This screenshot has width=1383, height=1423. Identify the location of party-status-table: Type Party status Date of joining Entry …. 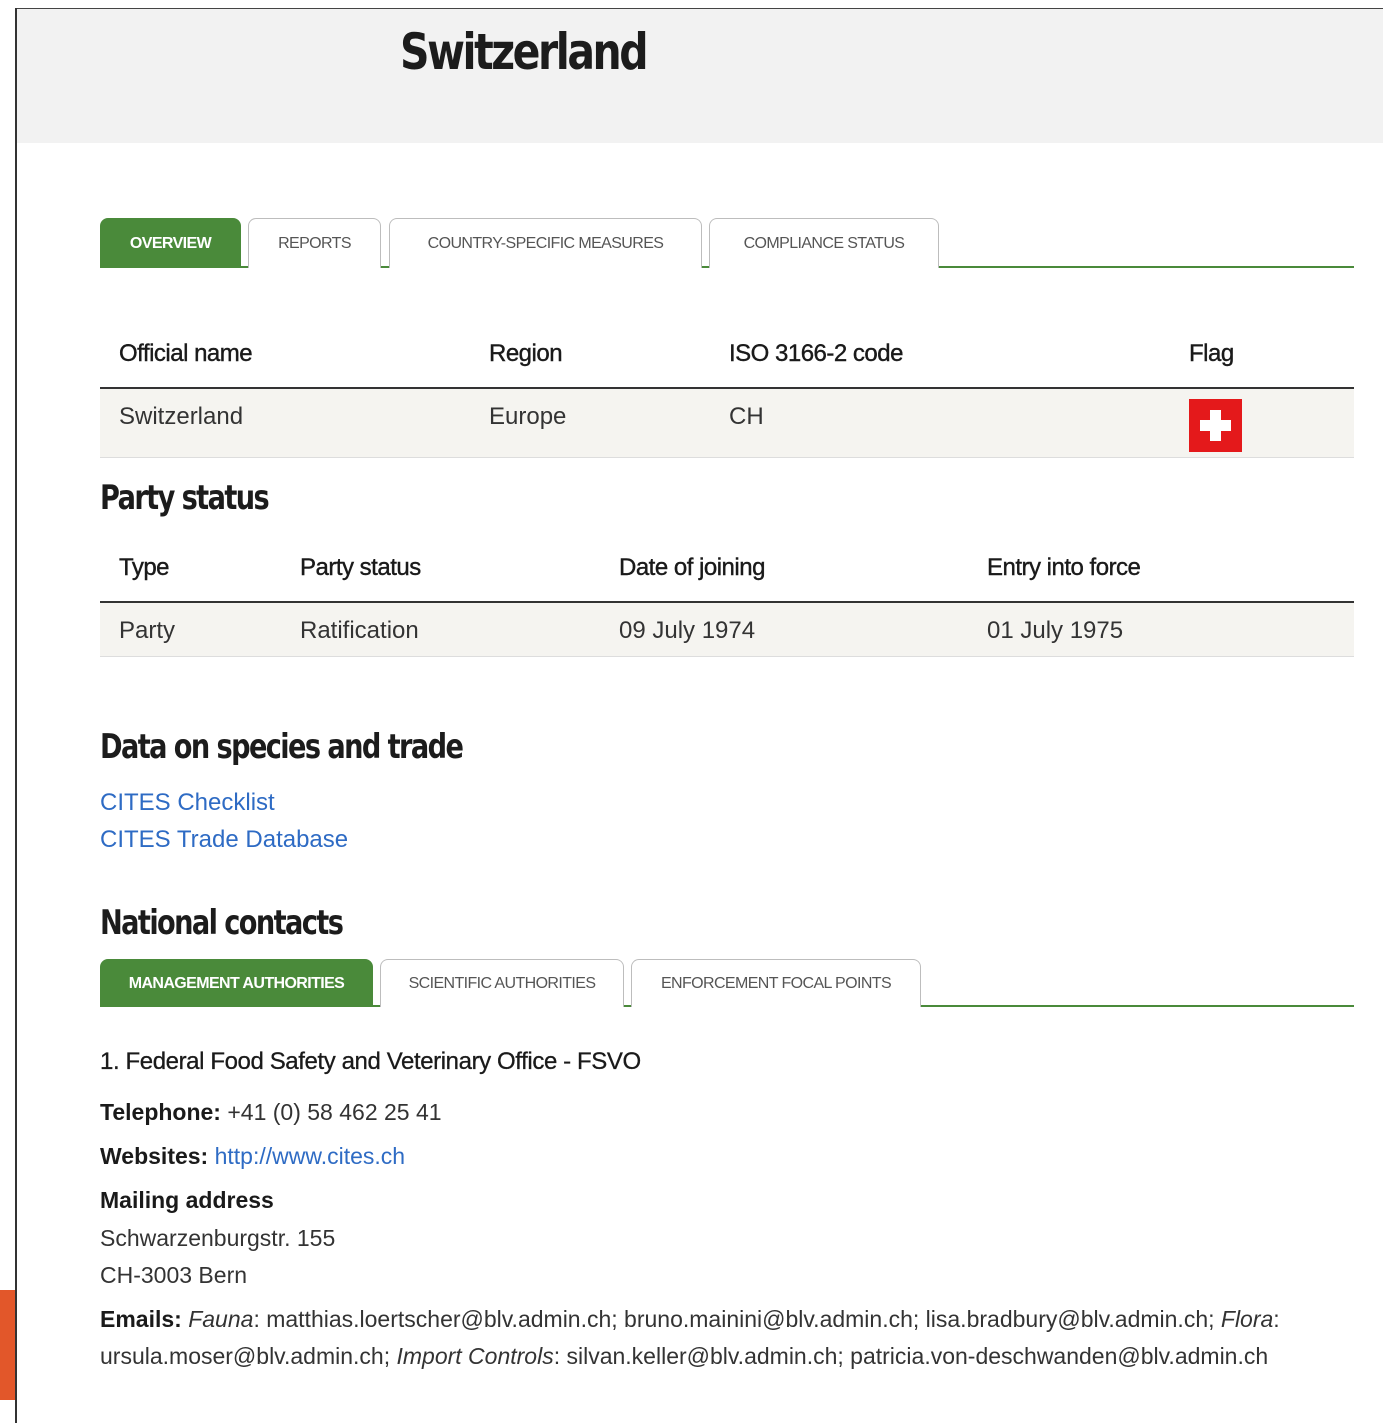
(727, 595).